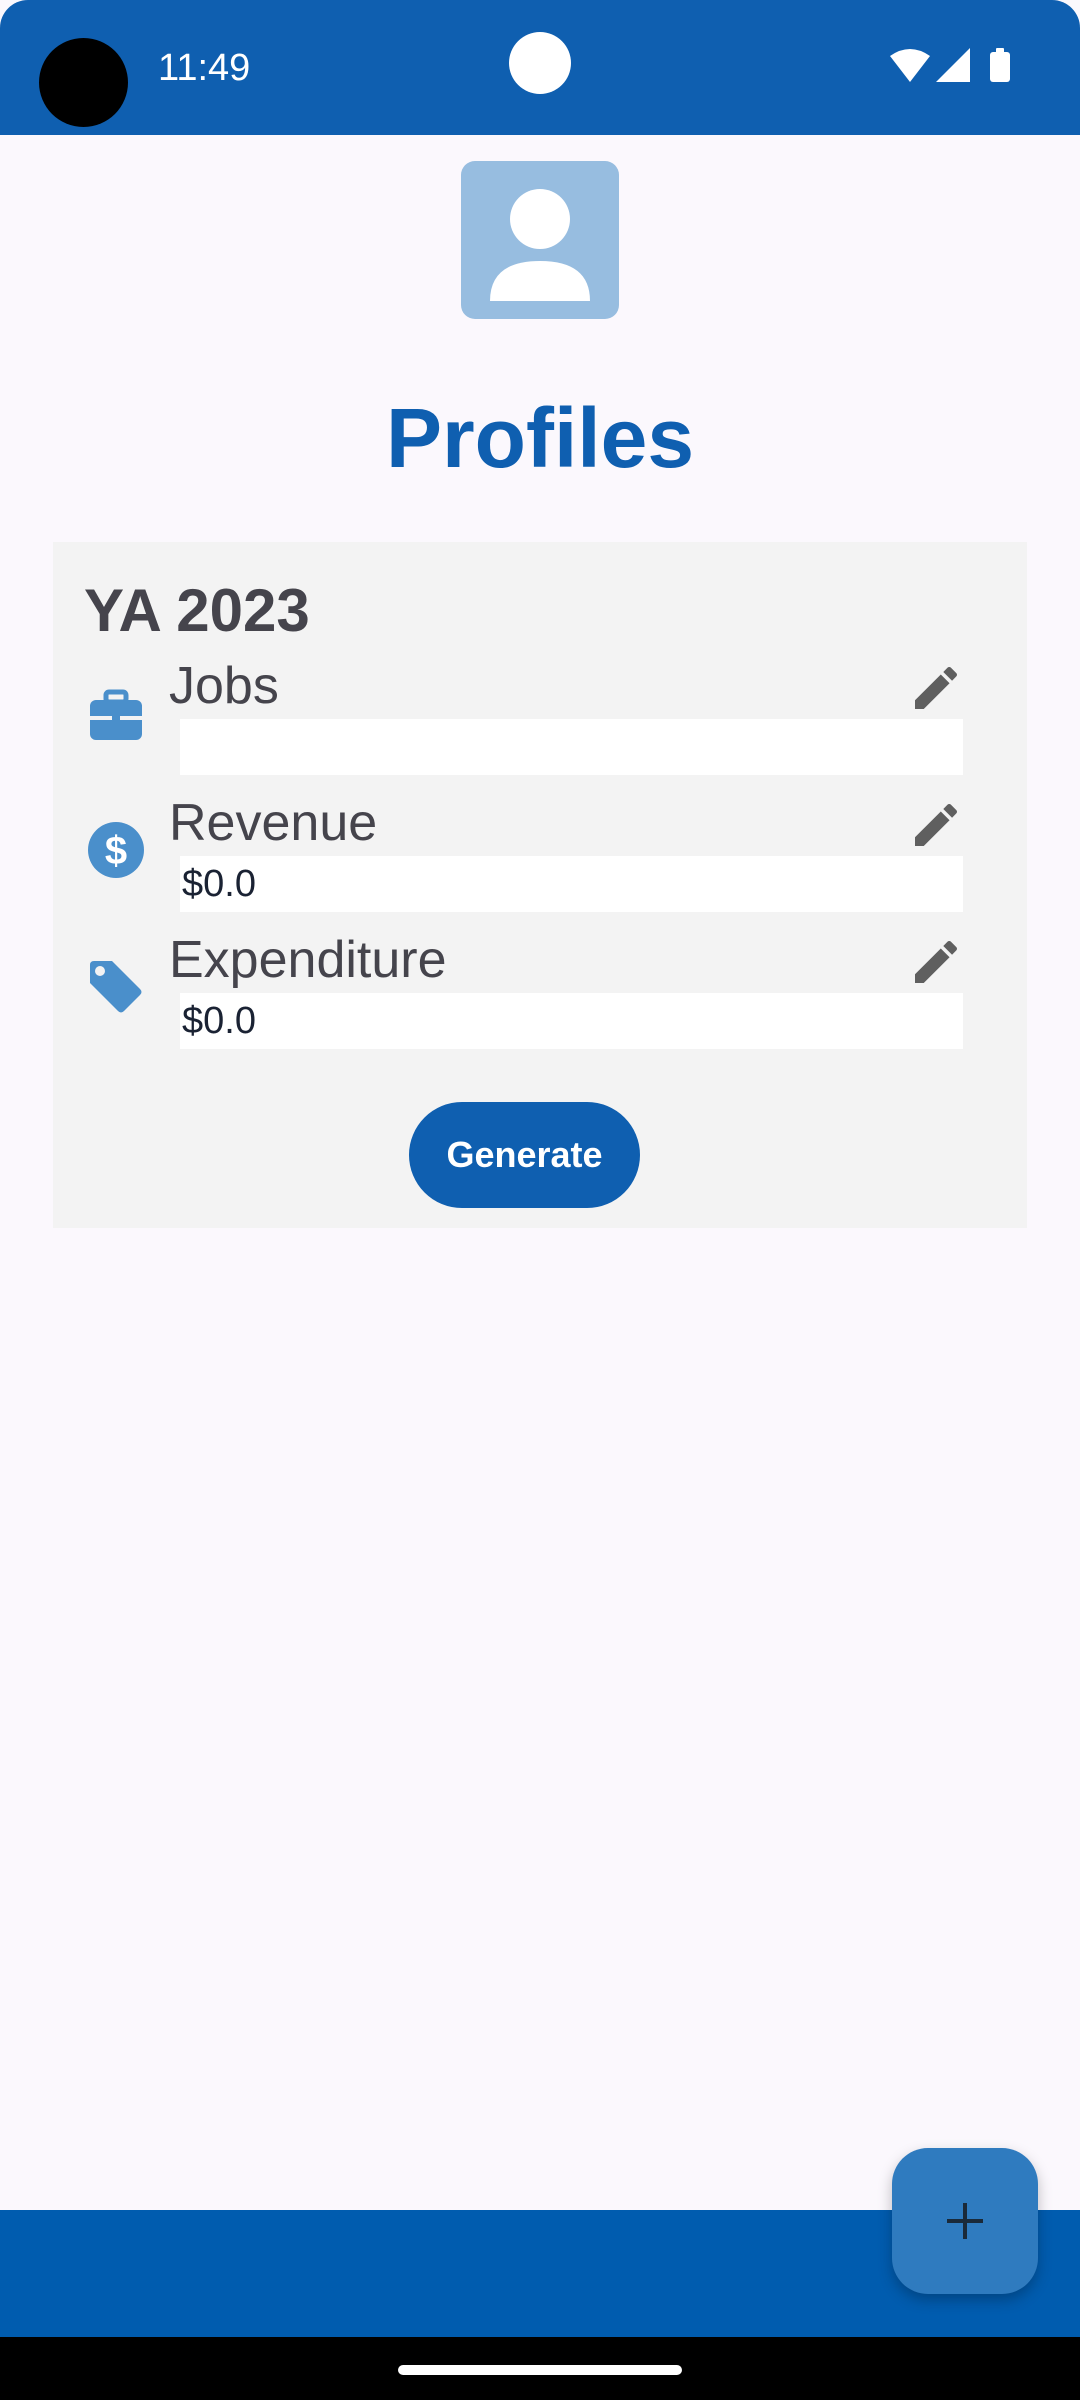  I want to click on edit-revenue-button, so click(936, 825).